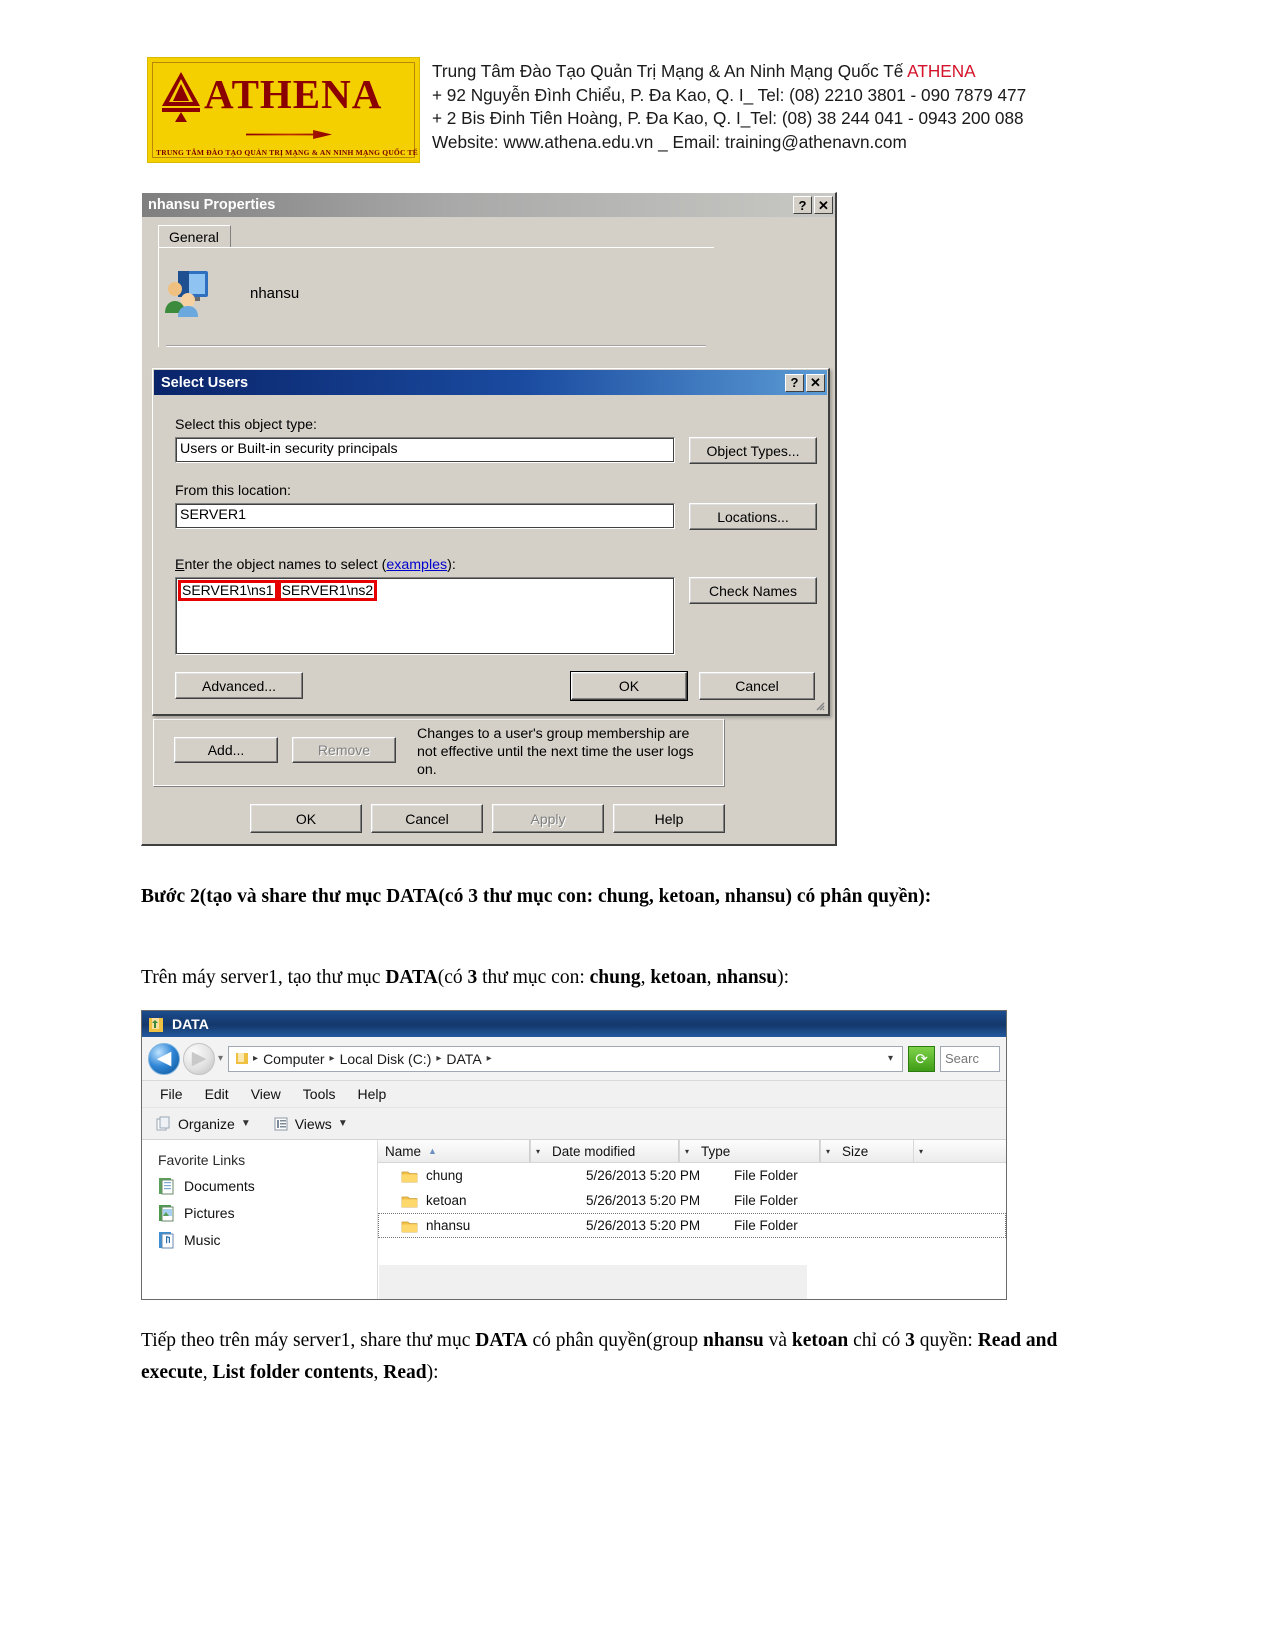  I want to click on column-dropdown-size: ▾, so click(920, 1151).